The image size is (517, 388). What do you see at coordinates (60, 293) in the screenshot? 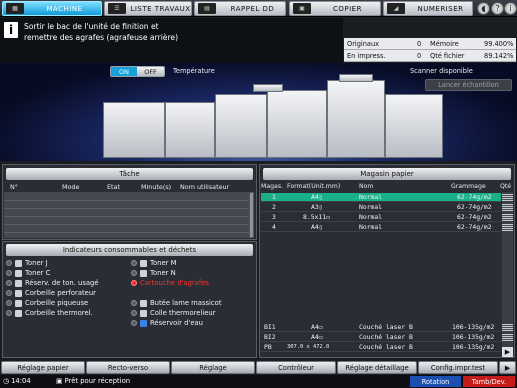
I see `indicator-label: Corbeille perforateur` at bounding box center [60, 293].